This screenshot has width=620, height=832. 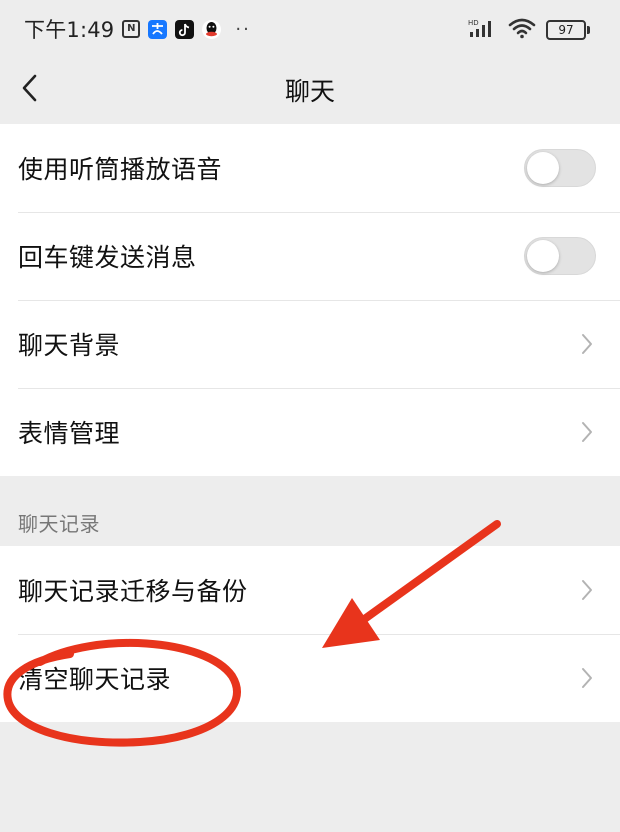 I want to click on setting-label: 聊天记录迁移与备份, so click(x=133, y=591).